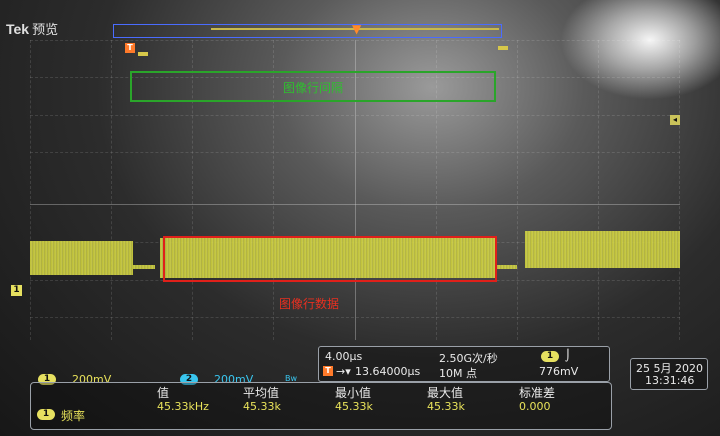 The width and height of the screenshot is (720, 436). What do you see at coordinates (344, 356) in the screenshot?
I see `horizontal-scale: 4.00µs` at bounding box center [344, 356].